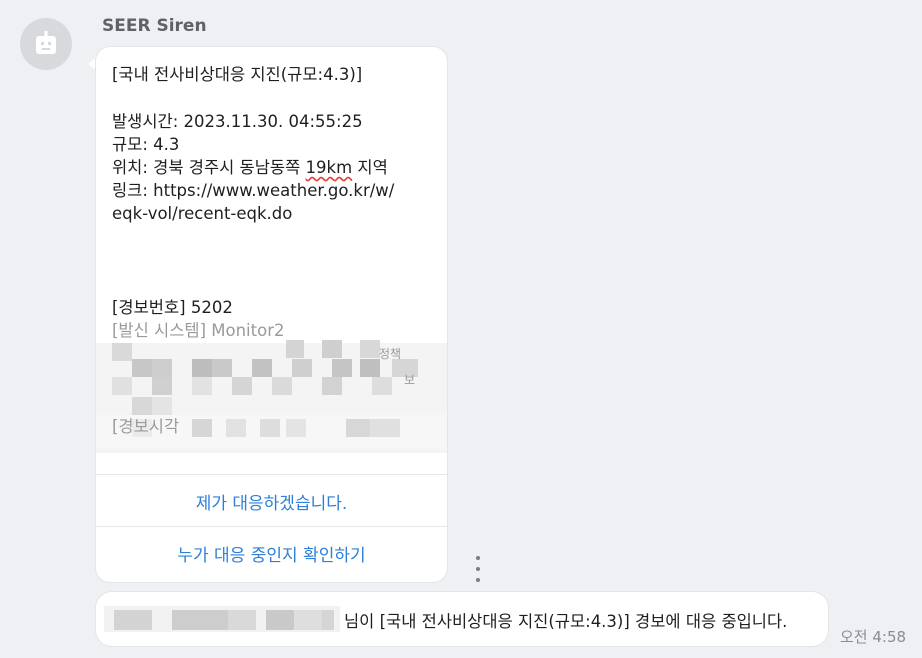 The width and height of the screenshot is (922, 658). Describe the element at coordinates (202, 213) in the screenshot. I see `link-line-2: eqk-vol/recent-eqk.do` at that location.